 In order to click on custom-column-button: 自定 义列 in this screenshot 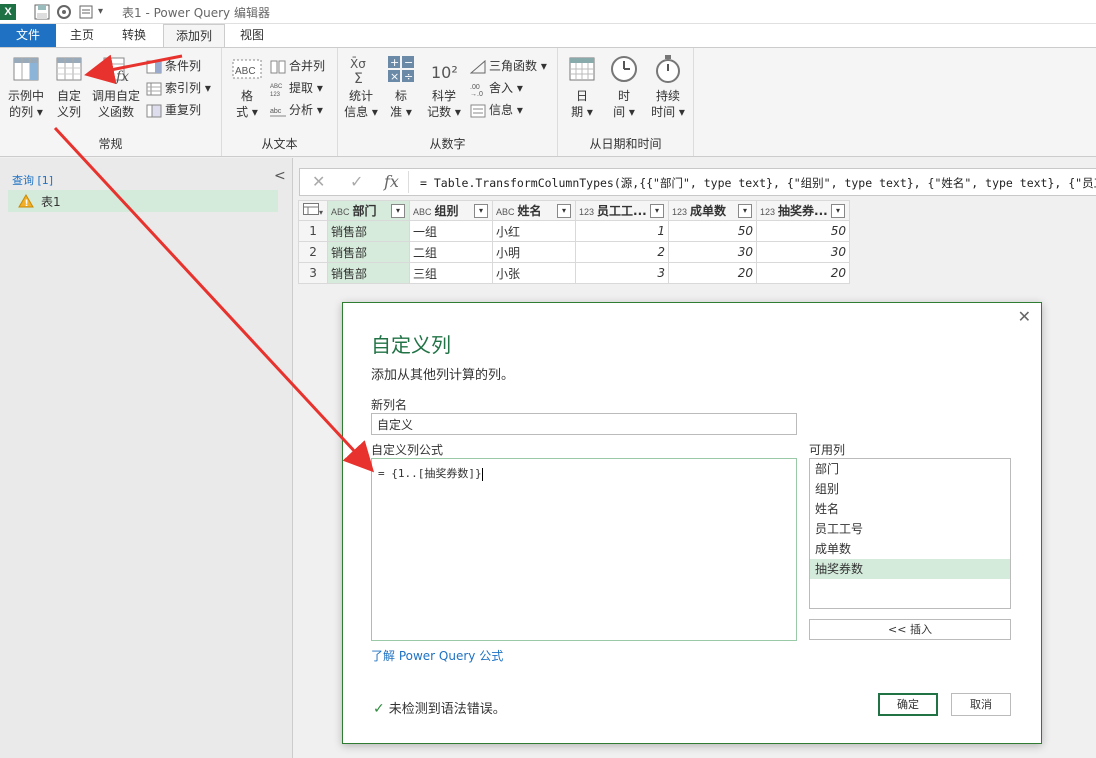, I will do `click(69, 87)`.